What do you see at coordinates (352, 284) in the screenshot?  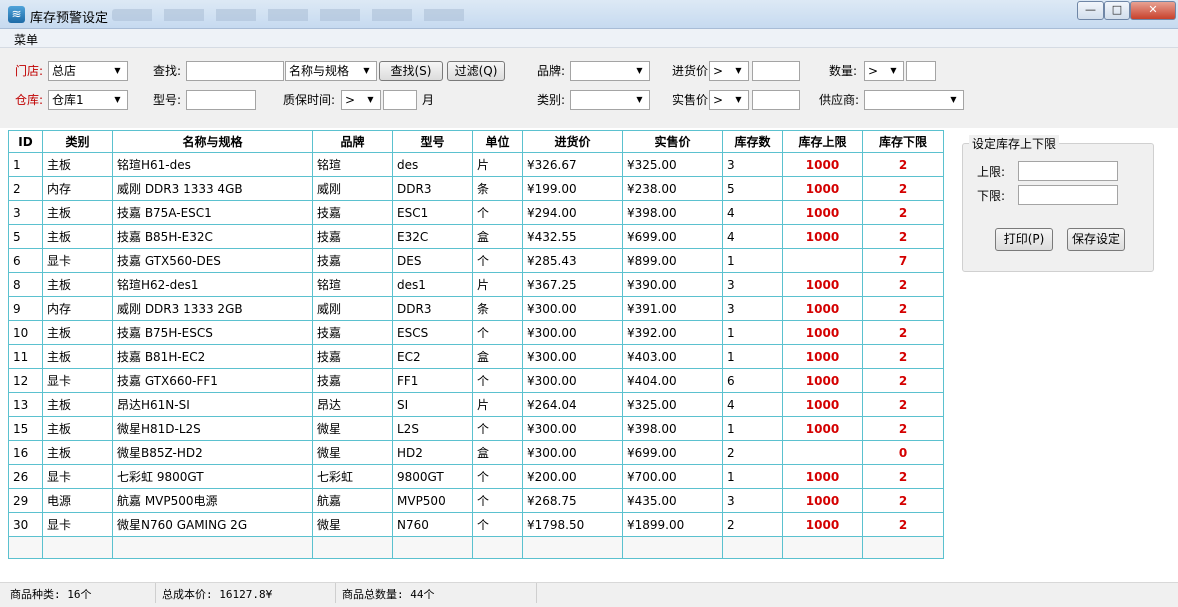 I see `cell-brand: 铭瑄` at bounding box center [352, 284].